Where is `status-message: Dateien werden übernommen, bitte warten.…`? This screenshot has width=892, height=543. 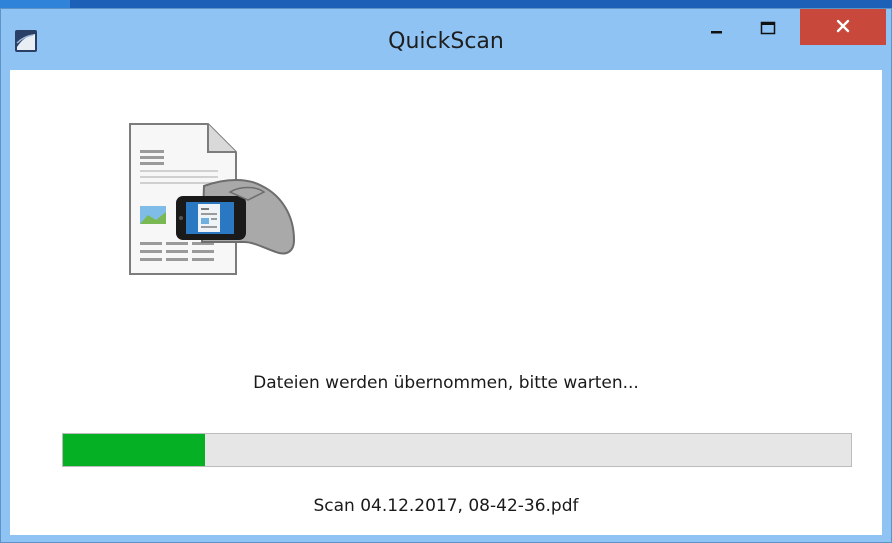 status-message: Dateien werden übernommen, bitte warten.… is located at coordinates (446, 383).